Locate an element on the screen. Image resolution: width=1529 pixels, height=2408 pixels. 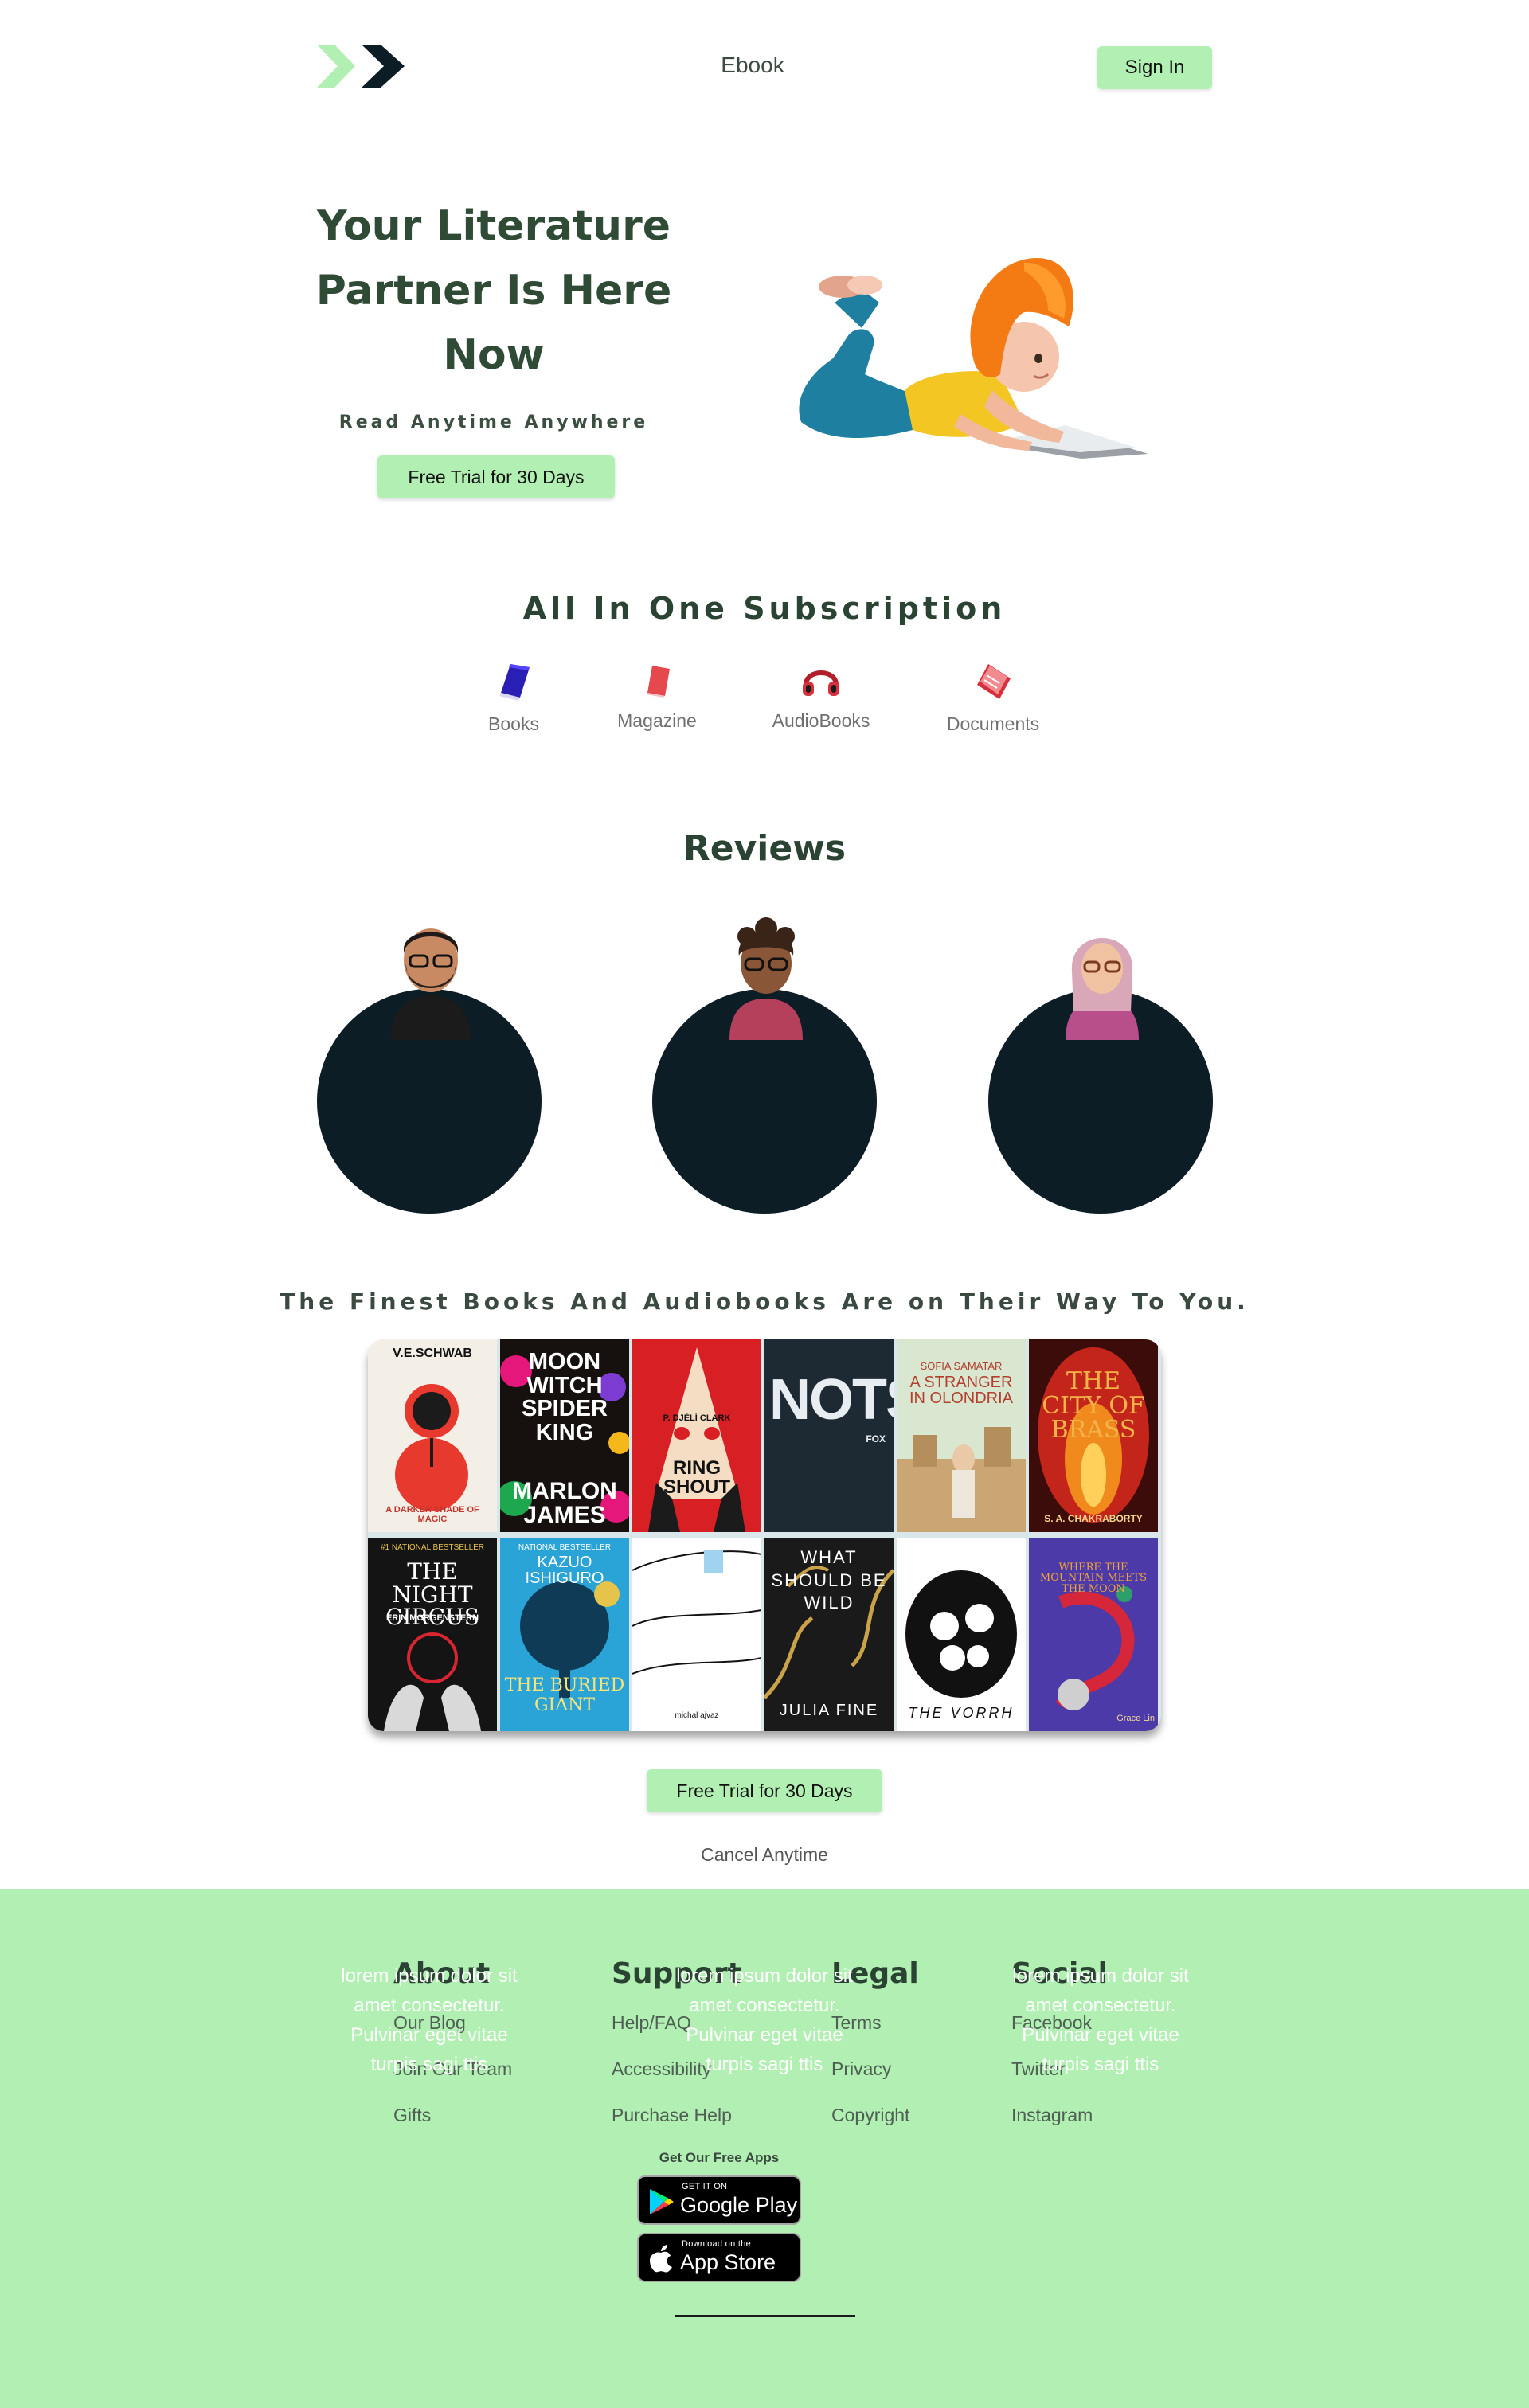
footer-divider is located at coordinates (765, 2316).